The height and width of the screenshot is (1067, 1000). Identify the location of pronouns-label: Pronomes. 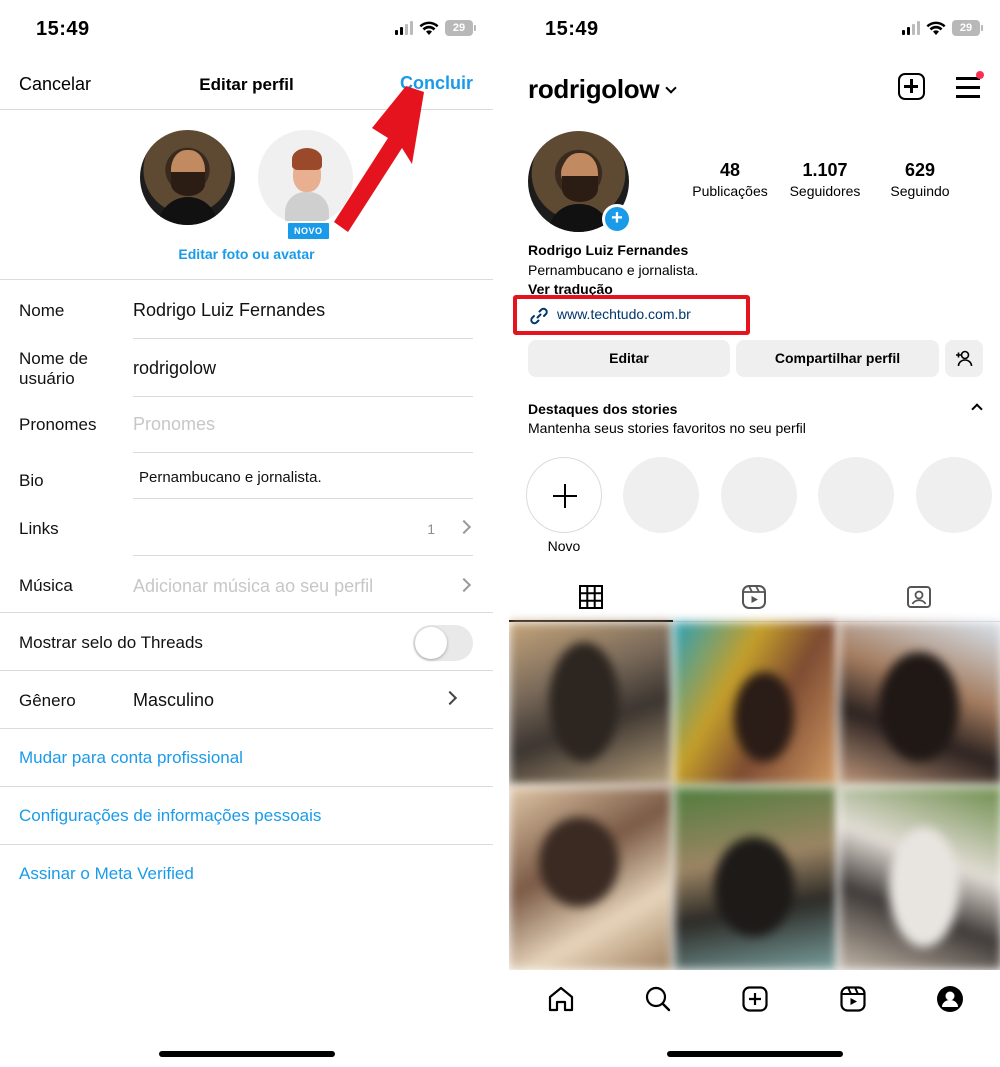
(58, 424).